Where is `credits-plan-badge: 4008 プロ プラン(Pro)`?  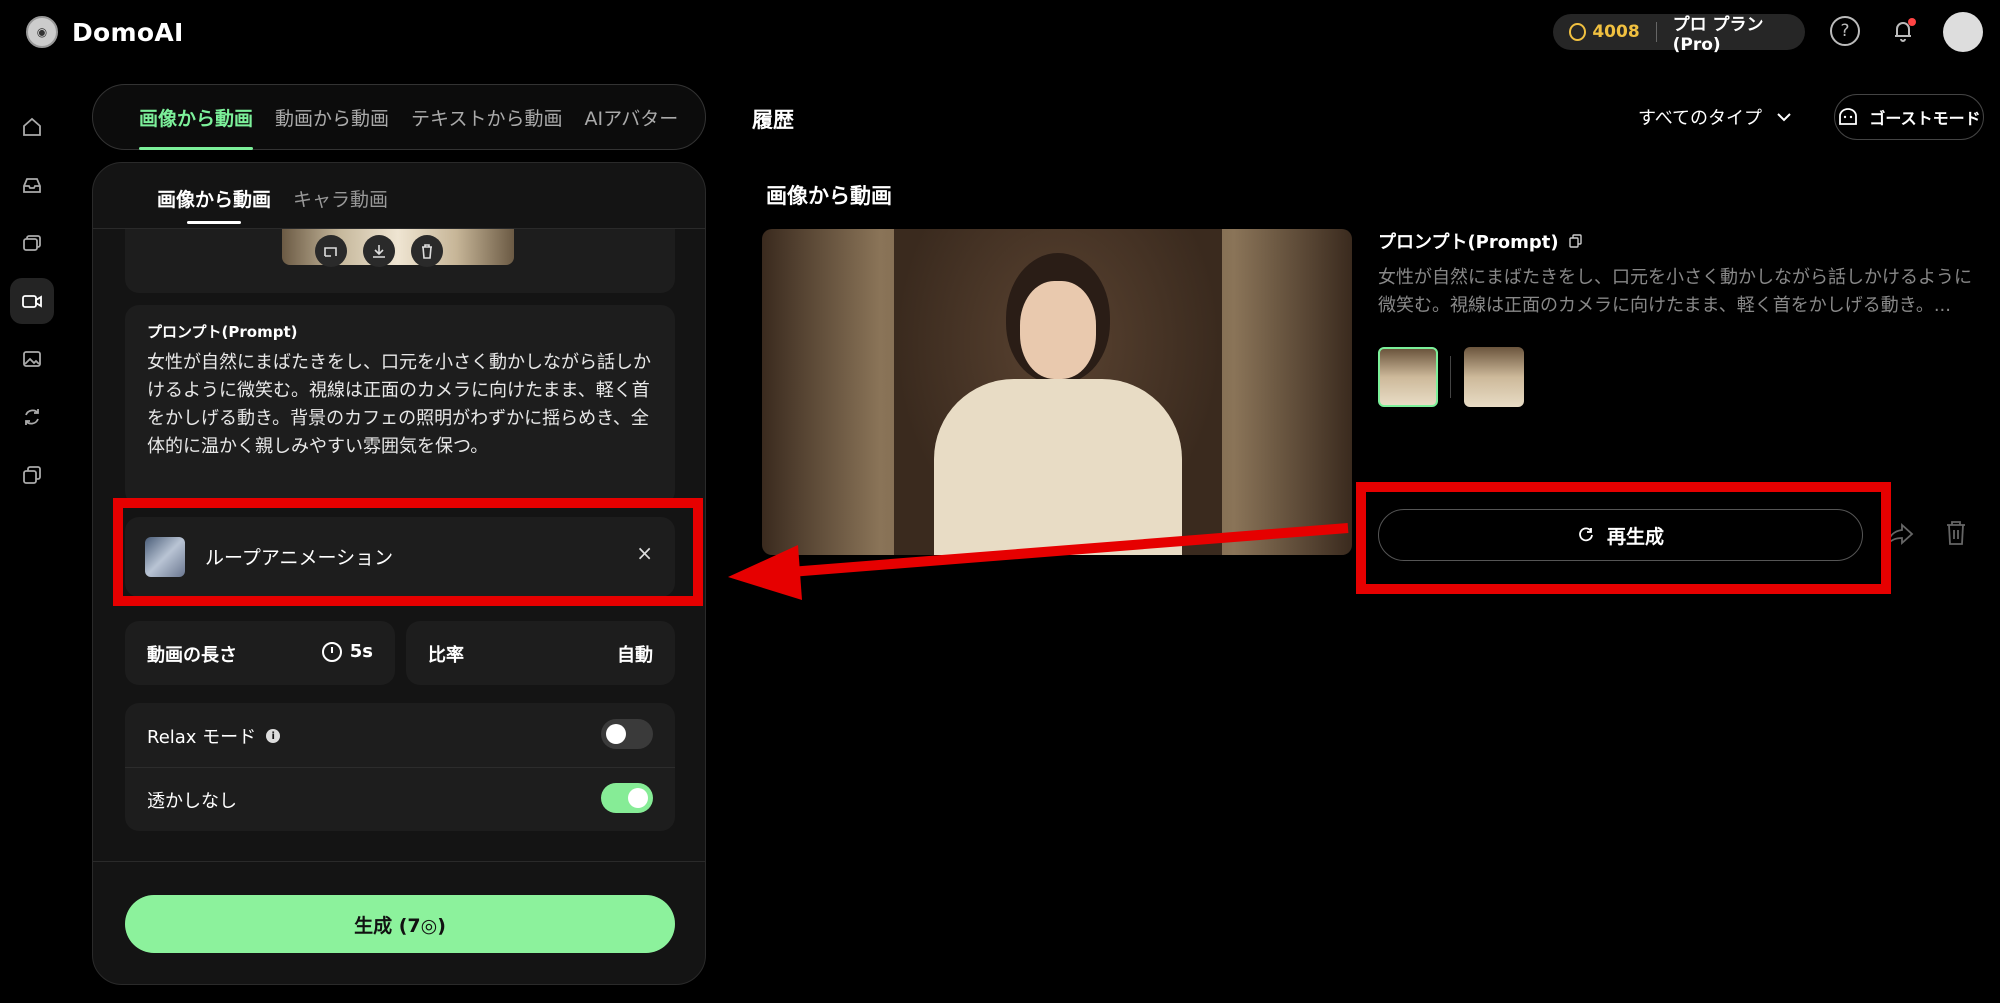
credits-plan-badge: 4008 プロ プラン(Pro) is located at coordinates (1679, 34).